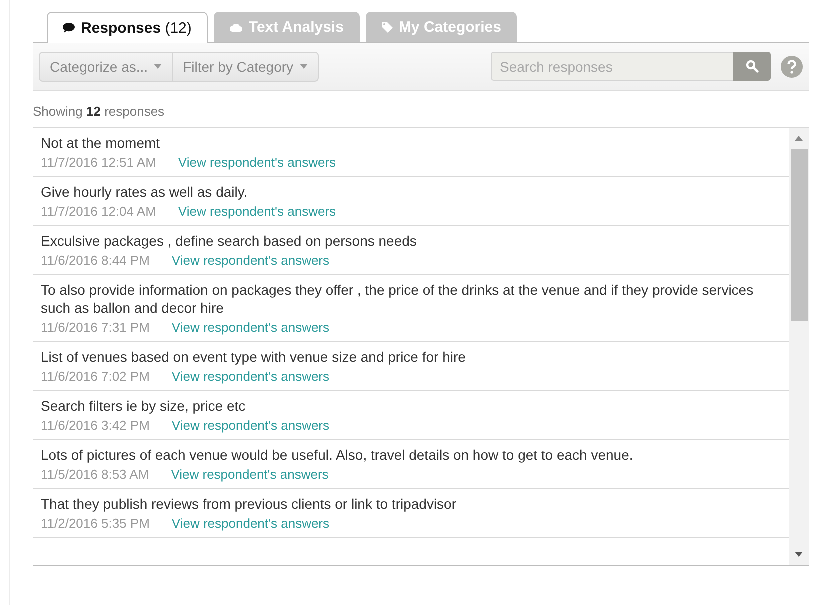 The height and width of the screenshot is (605, 815). Describe the element at coordinates (95, 425) in the screenshot. I see `response-date: 11/6/2016 3:42 PM` at that location.